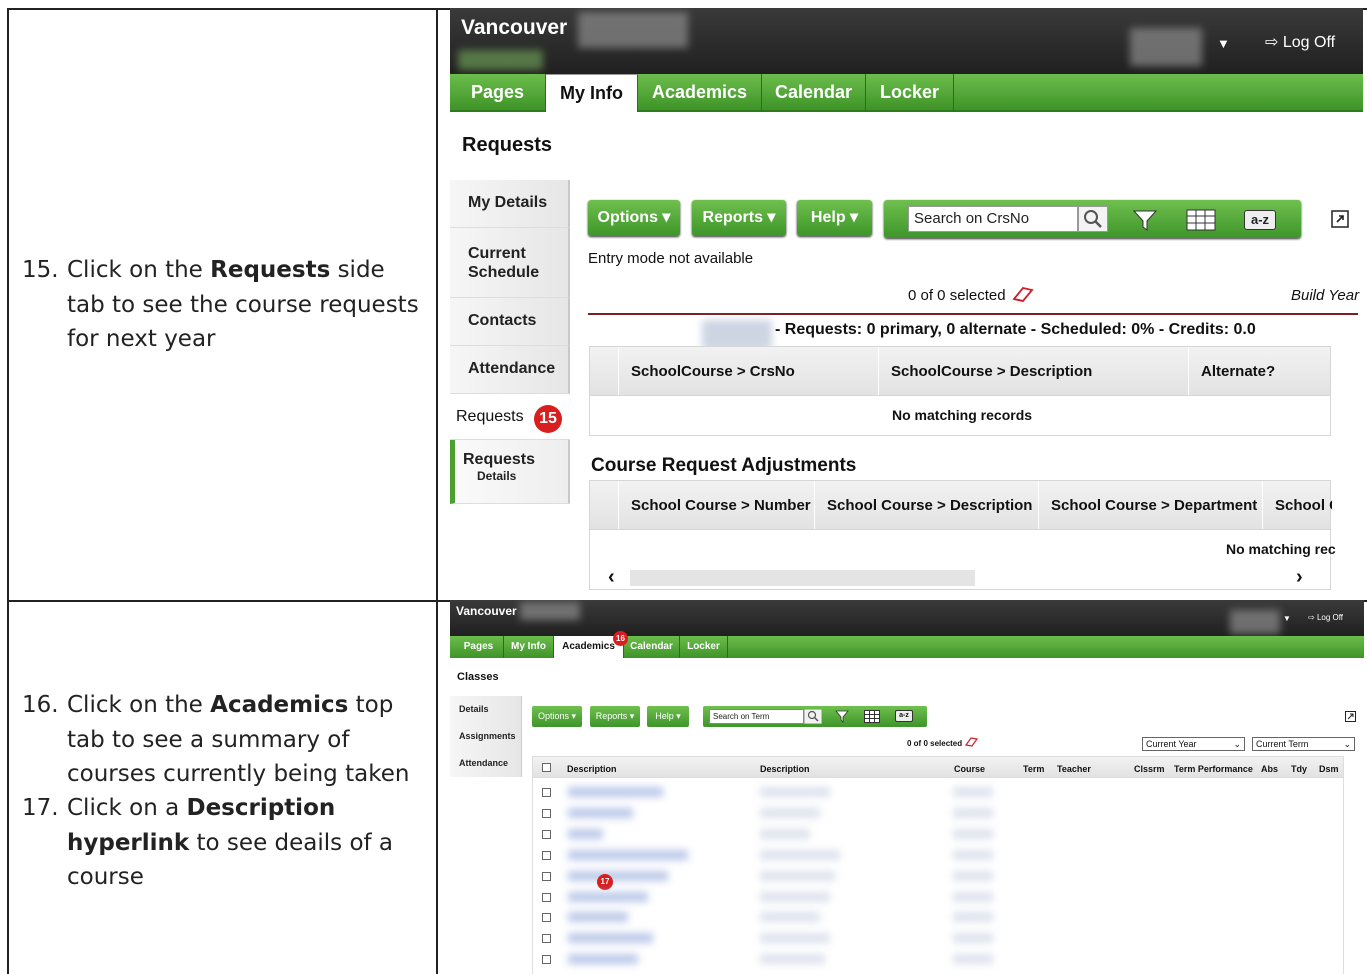 Image resolution: width=1367 pixels, height=974 pixels. Describe the element at coordinates (546, 767) in the screenshot. I see `select-all-checkbox` at that location.